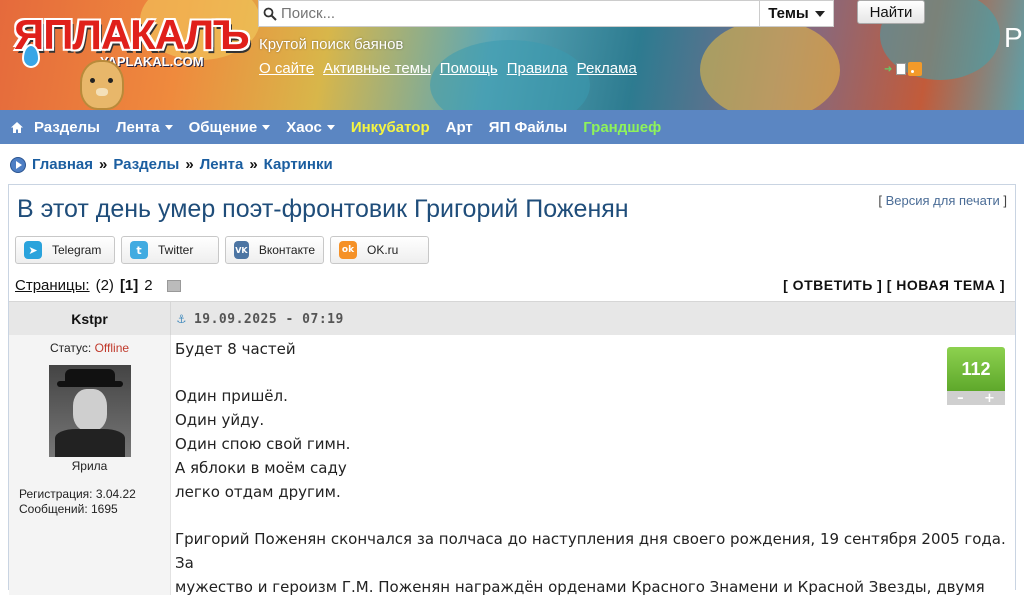  I want to click on nav-item-label: Общение, so click(223, 127).